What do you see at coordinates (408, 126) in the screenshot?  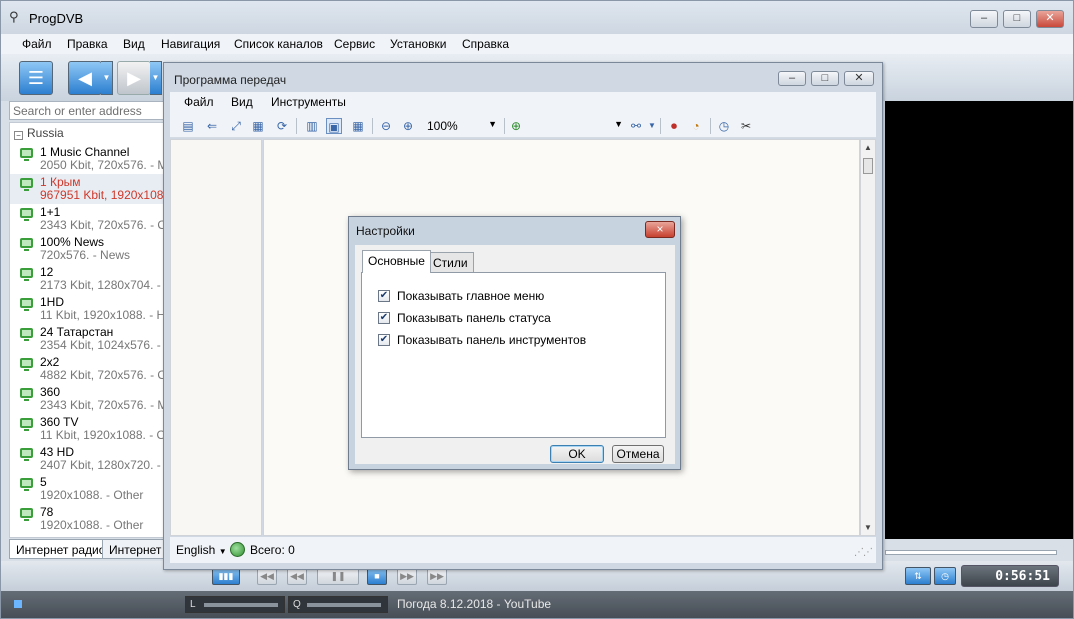 I see `zoom-in-icon: ⊕` at bounding box center [408, 126].